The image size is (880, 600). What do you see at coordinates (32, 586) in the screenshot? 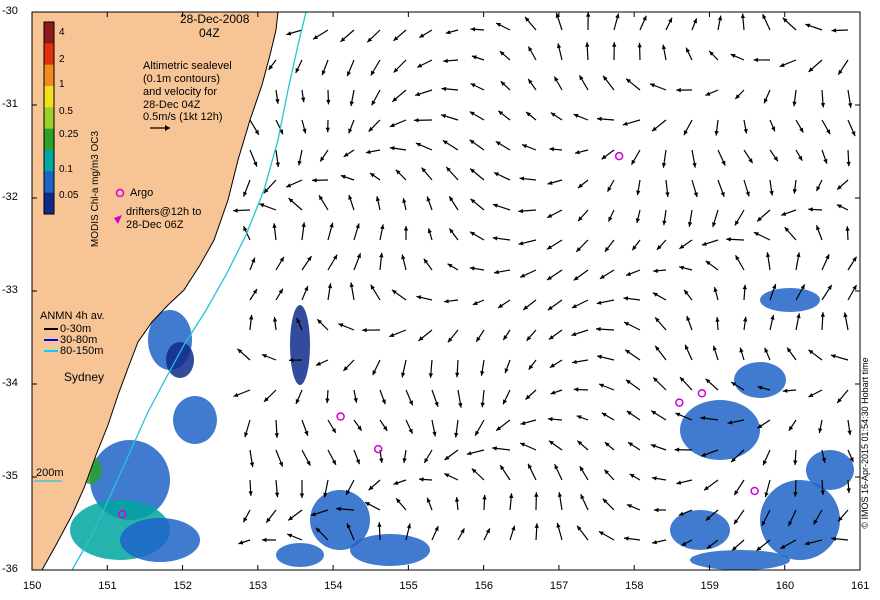
I see `x-tick-label: 150` at bounding box center [32, 586].